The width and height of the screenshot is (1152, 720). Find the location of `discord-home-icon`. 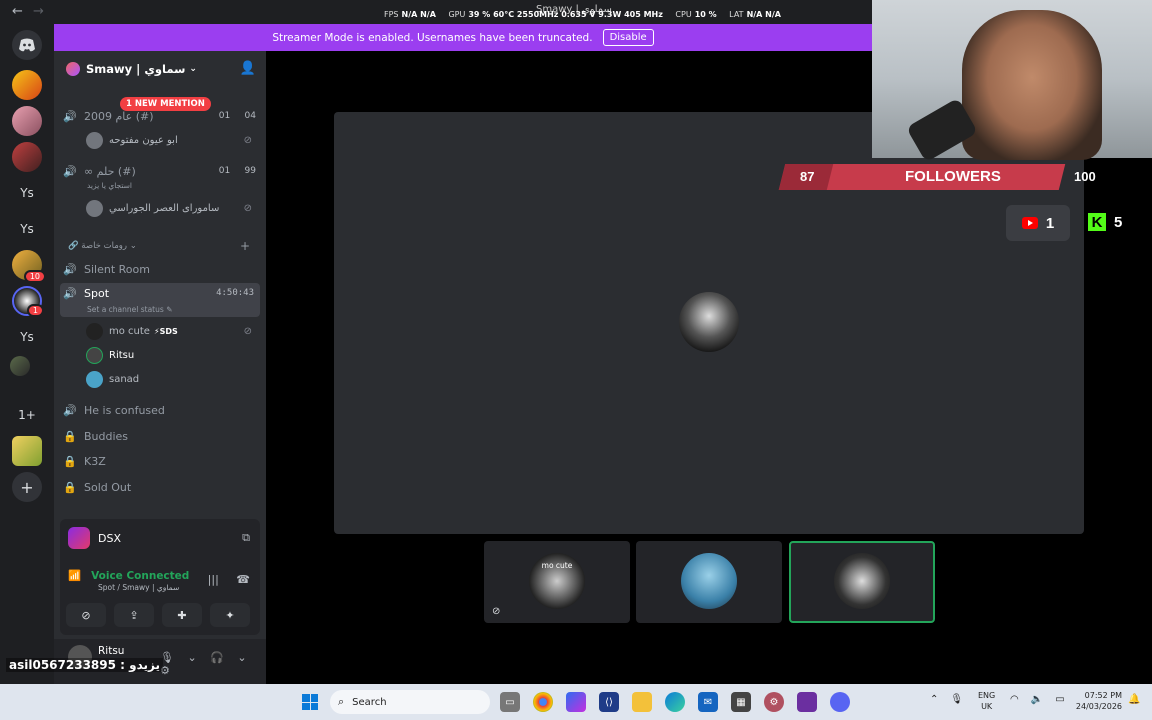

discord-home-icon is located at coordinates (27, 45).